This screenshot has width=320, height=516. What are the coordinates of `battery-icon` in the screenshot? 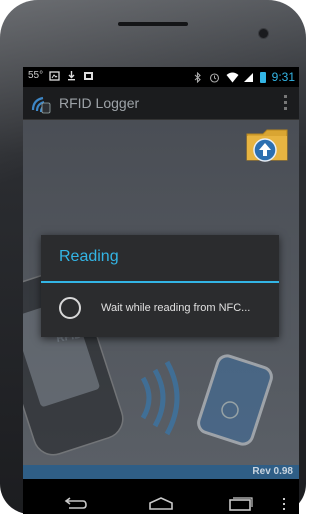 It's located at (262, 77).